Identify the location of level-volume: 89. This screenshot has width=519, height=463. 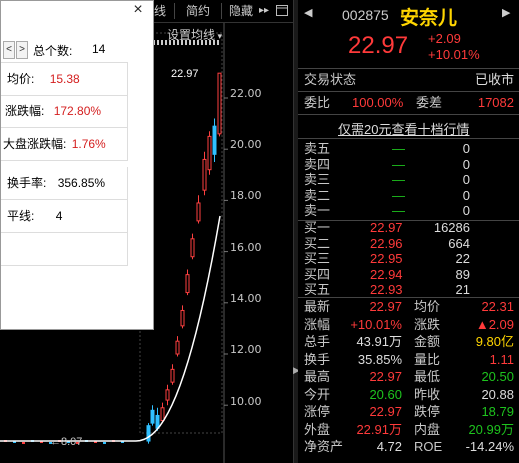
(462, 274).